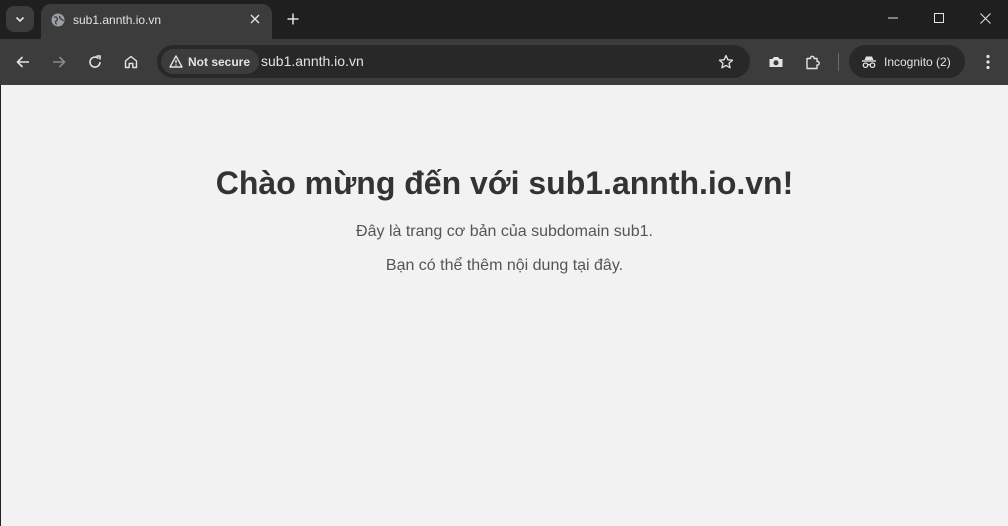  I want to click on reload-icon, so click(95, 61).